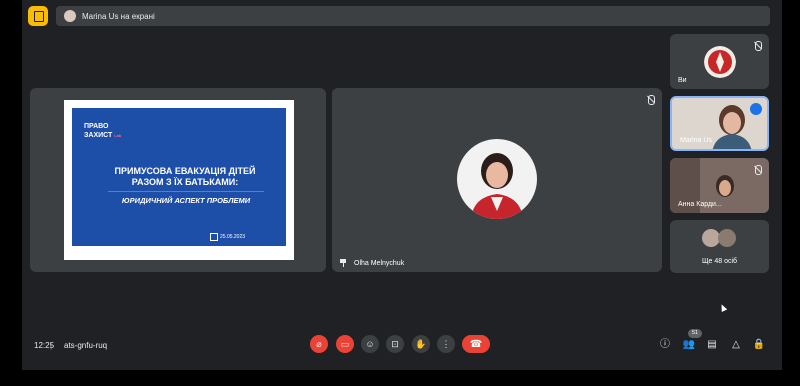  What do you see at coordinates (319, 344) in the screenshot?
I see `mic-off-icon: ⌀` at bounding box center [319, 344].